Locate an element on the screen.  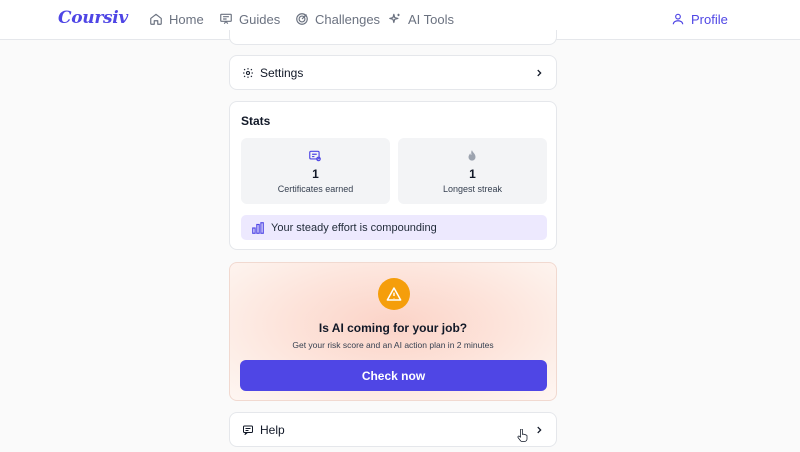
banner-text: Your steady effort is compounding is located at coordinates (354, 227).